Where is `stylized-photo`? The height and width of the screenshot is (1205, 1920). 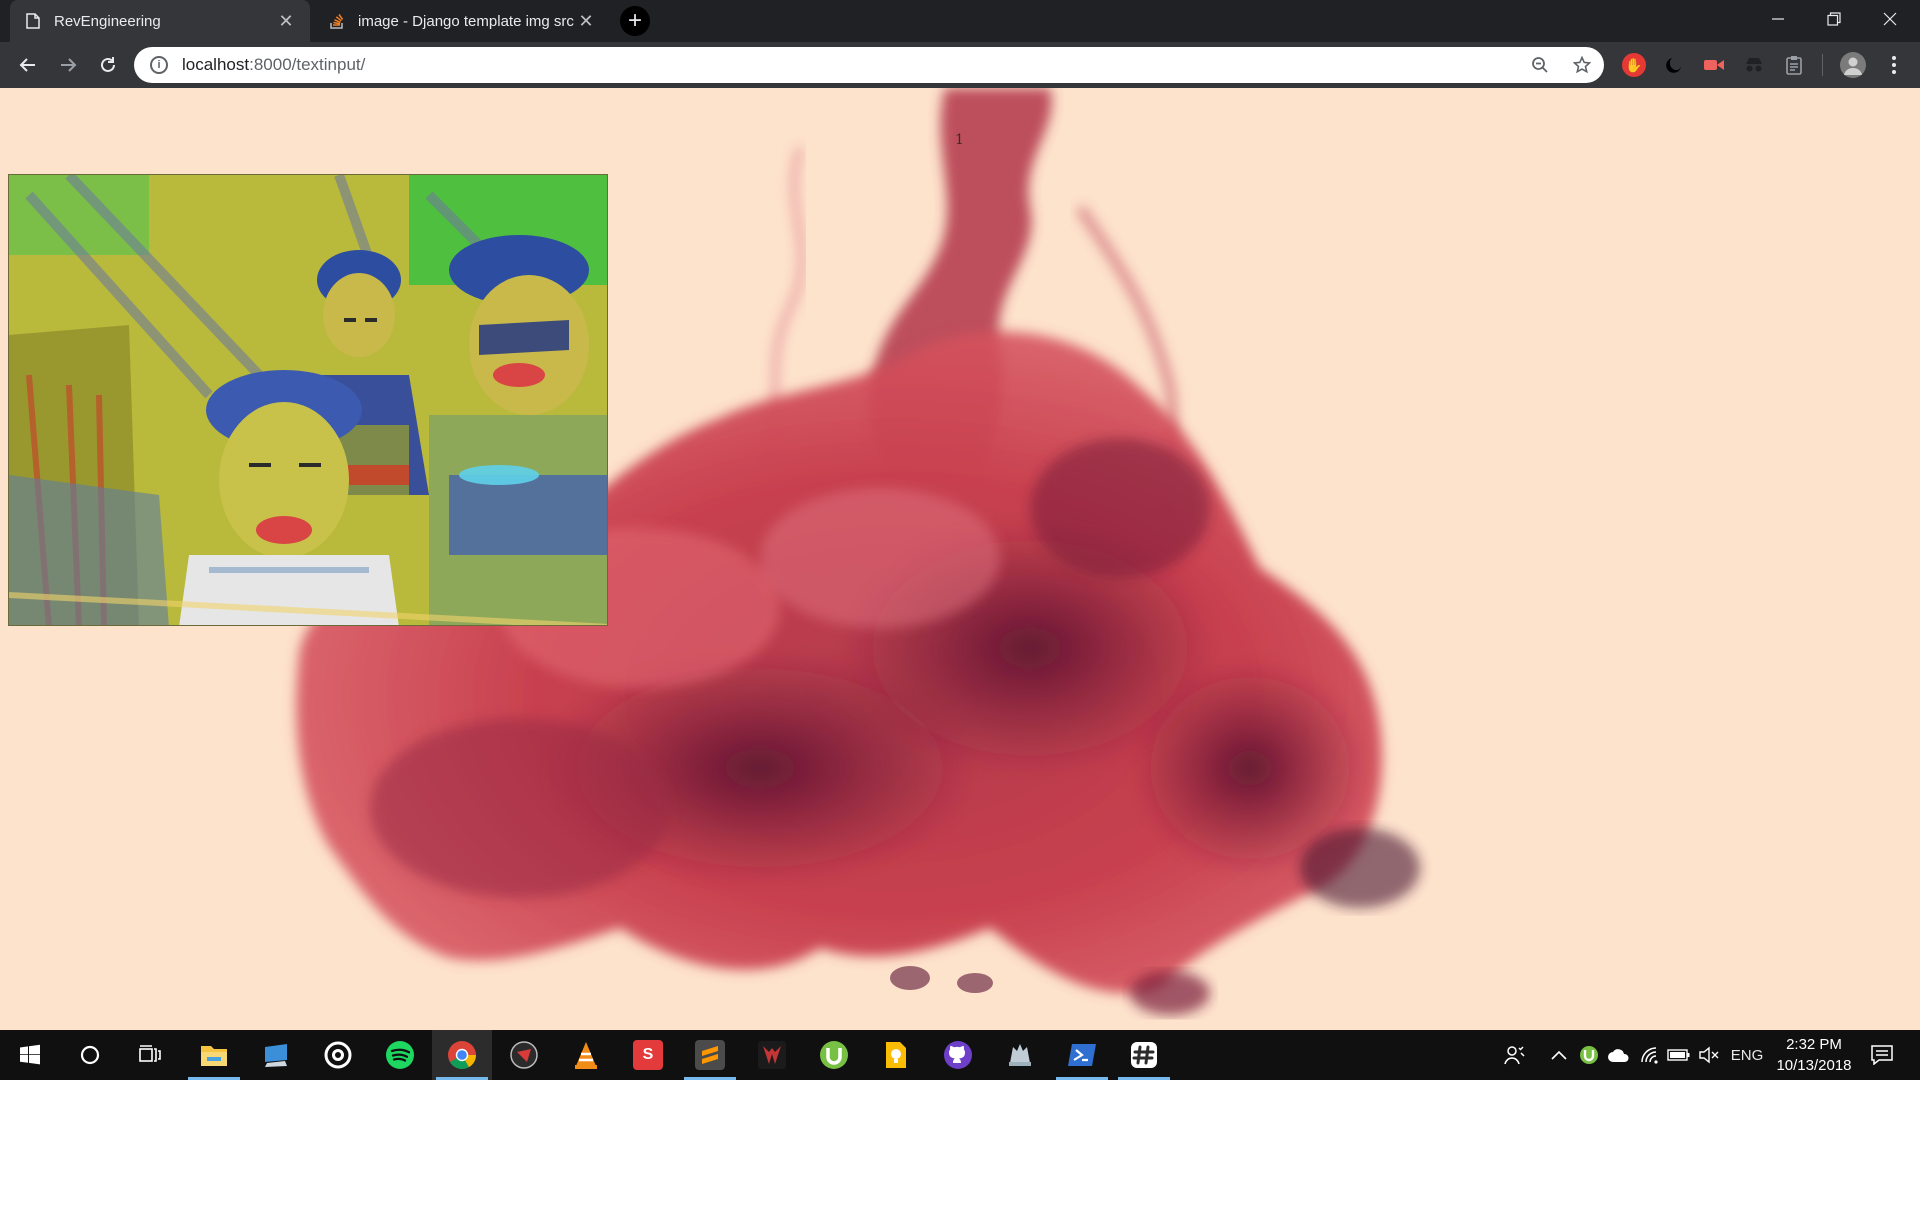
stylized-photo is located at coordinates (308, 400).